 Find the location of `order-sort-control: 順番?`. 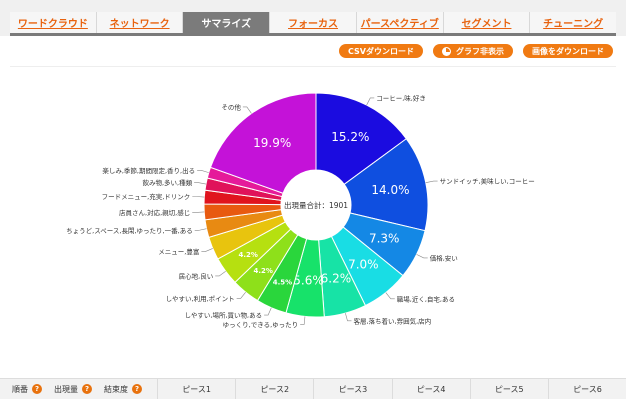

order-sort-control: 順番? is located at coordinates (27, 389).